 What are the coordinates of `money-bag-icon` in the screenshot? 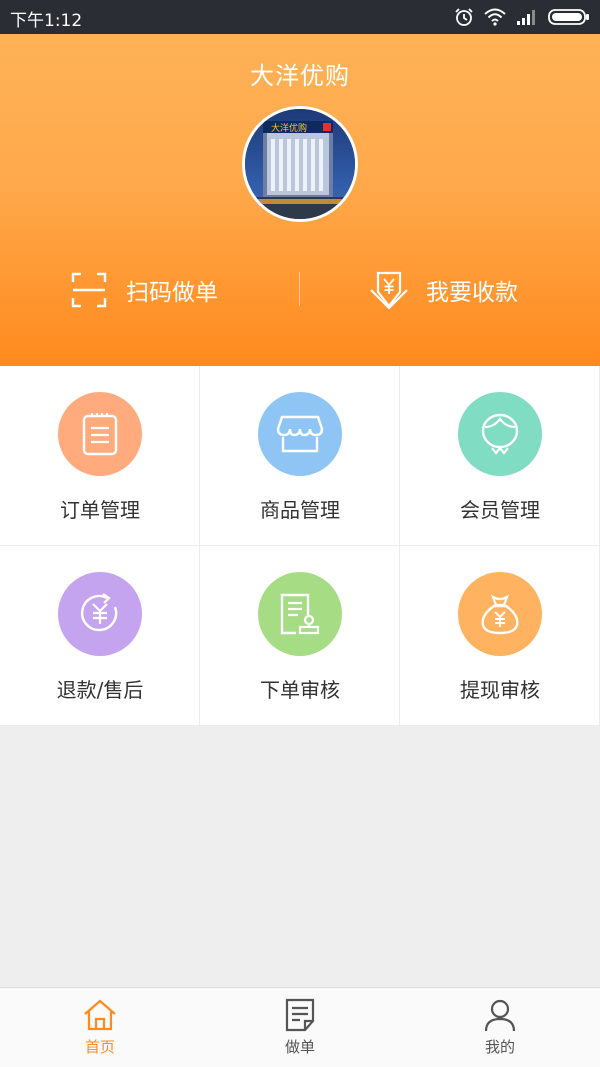 It's located at (500, 614).